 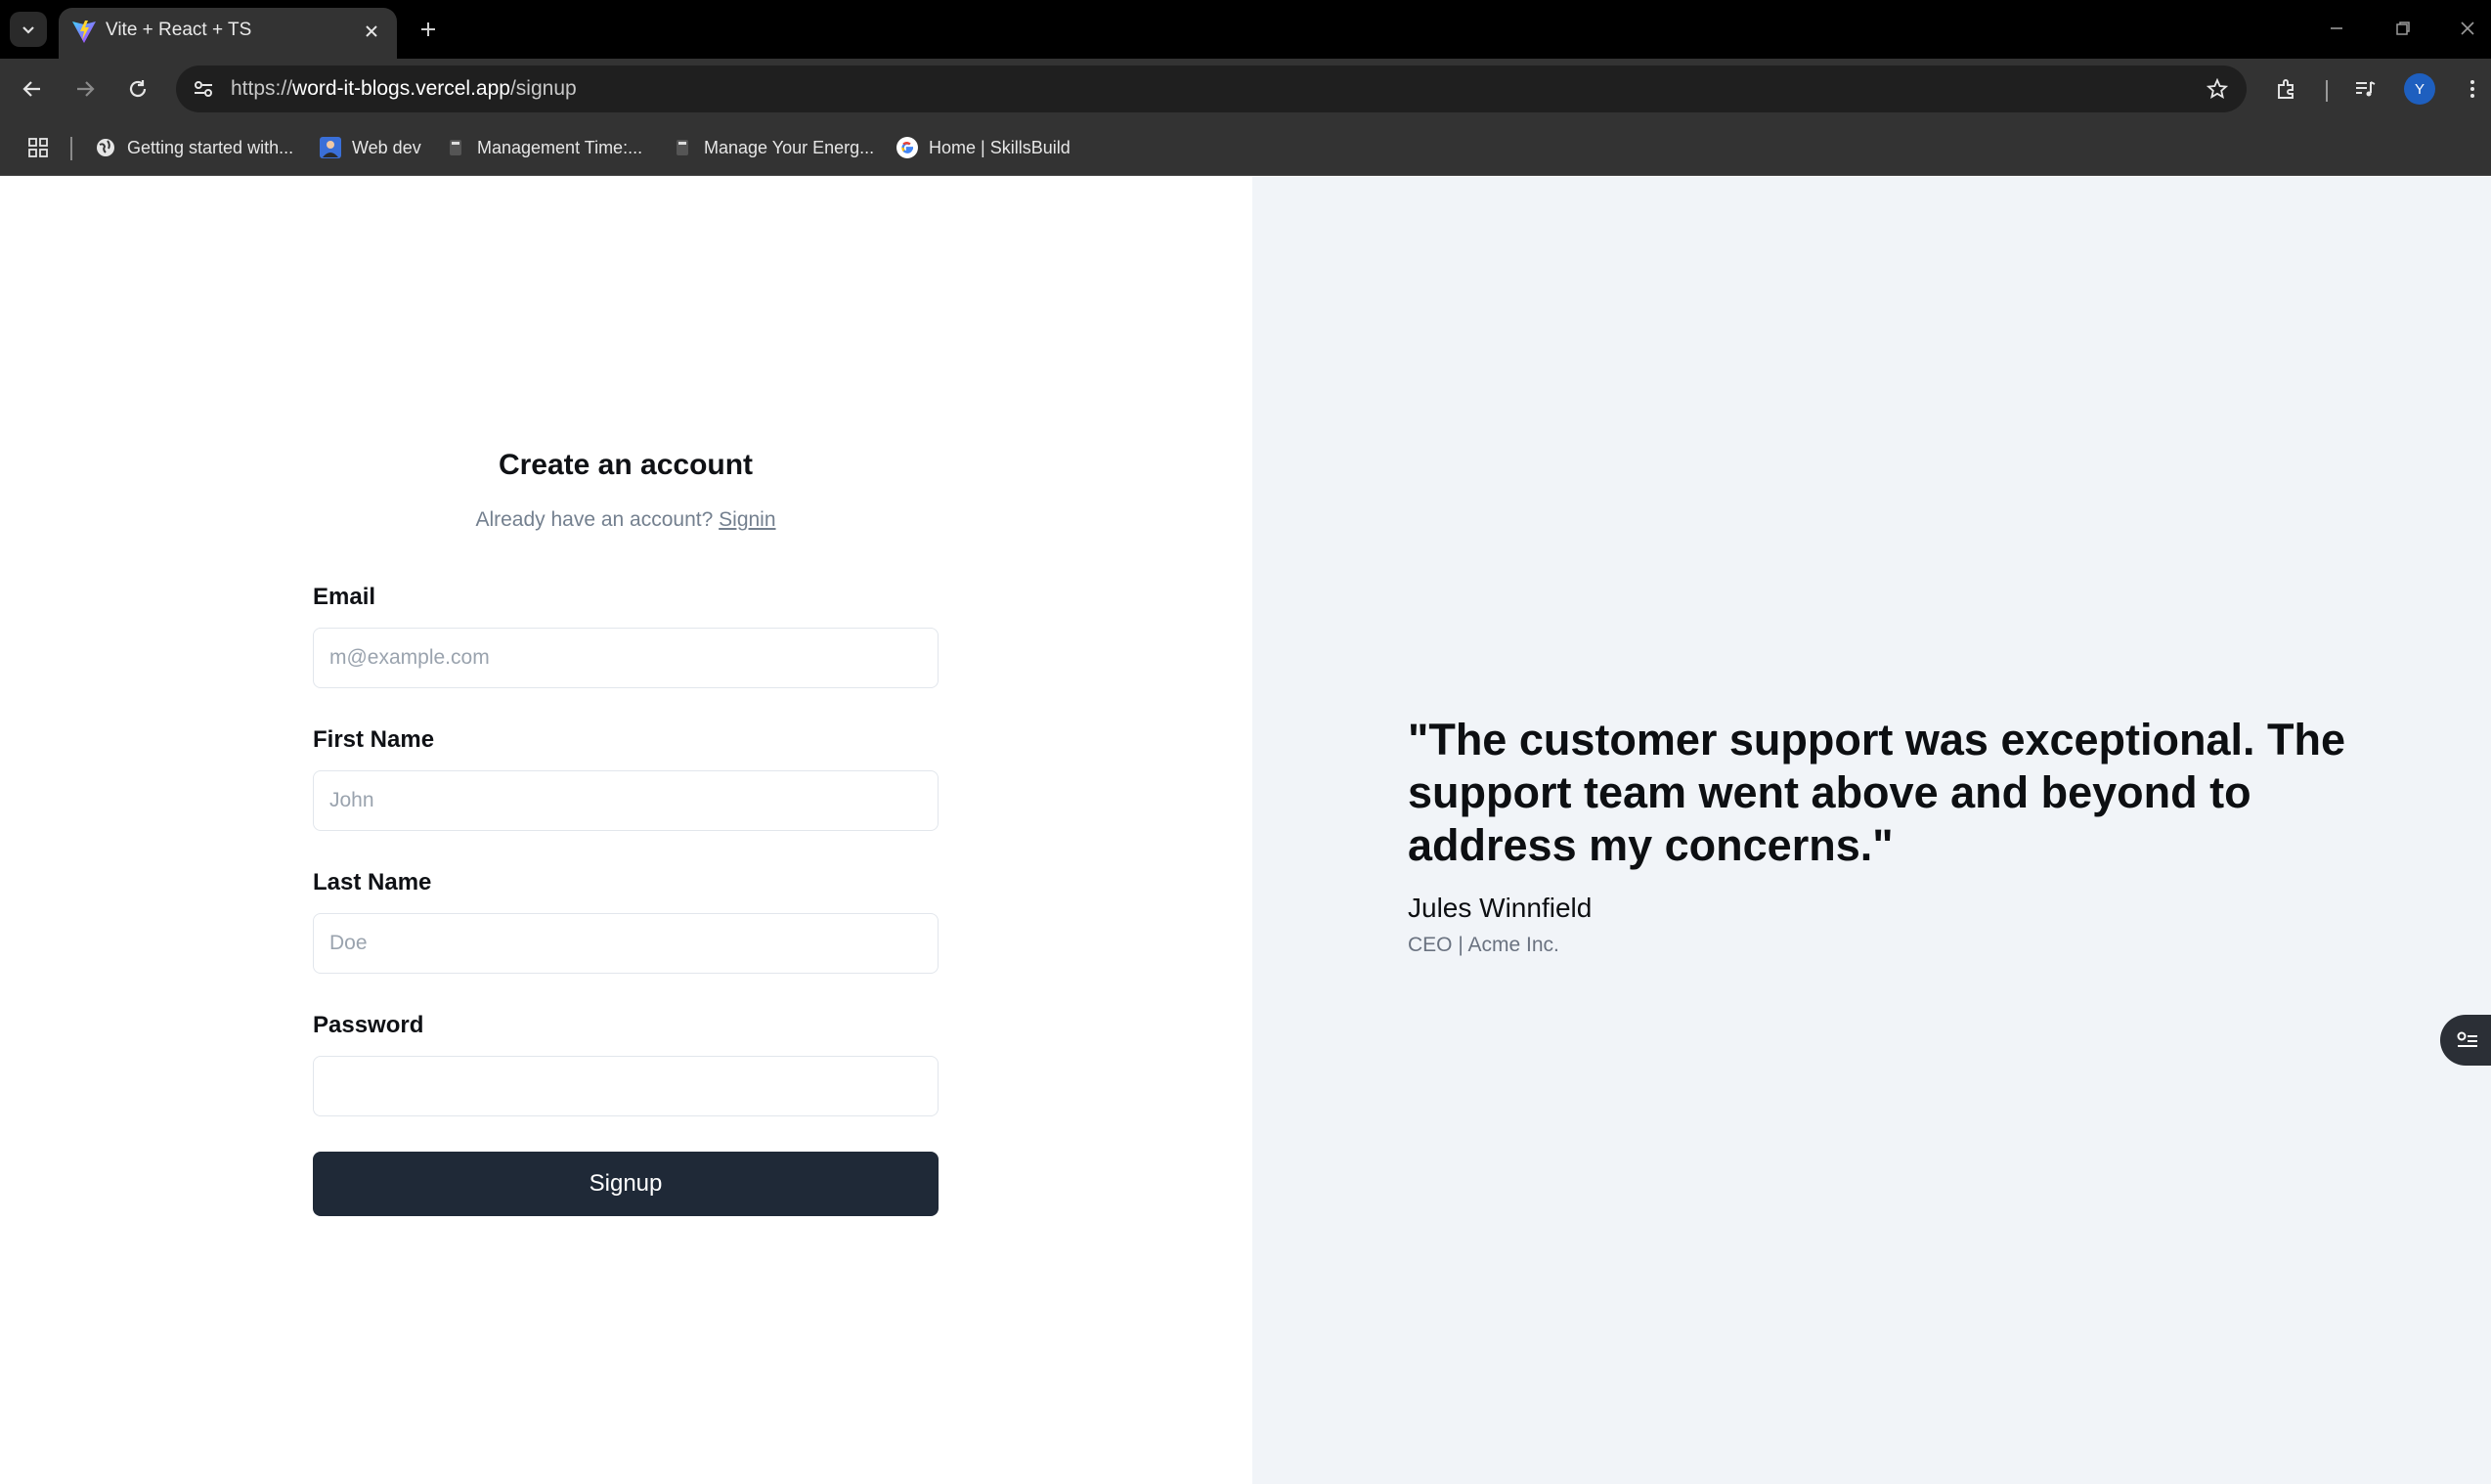 I want to click on list-toggle-icon, so click(x=2467, y=1039).